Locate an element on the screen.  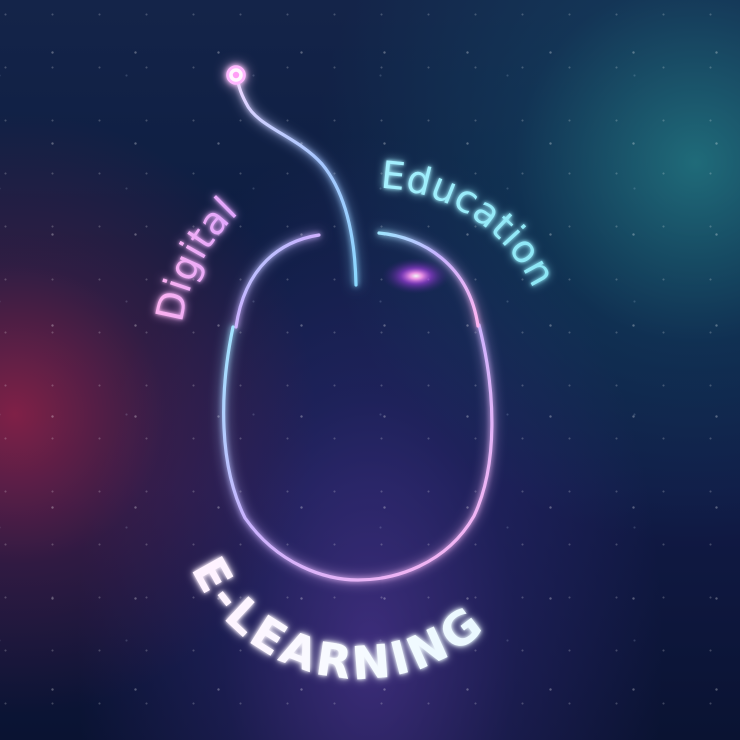
mouse-button-highlight is located at coordinates (416, 276).